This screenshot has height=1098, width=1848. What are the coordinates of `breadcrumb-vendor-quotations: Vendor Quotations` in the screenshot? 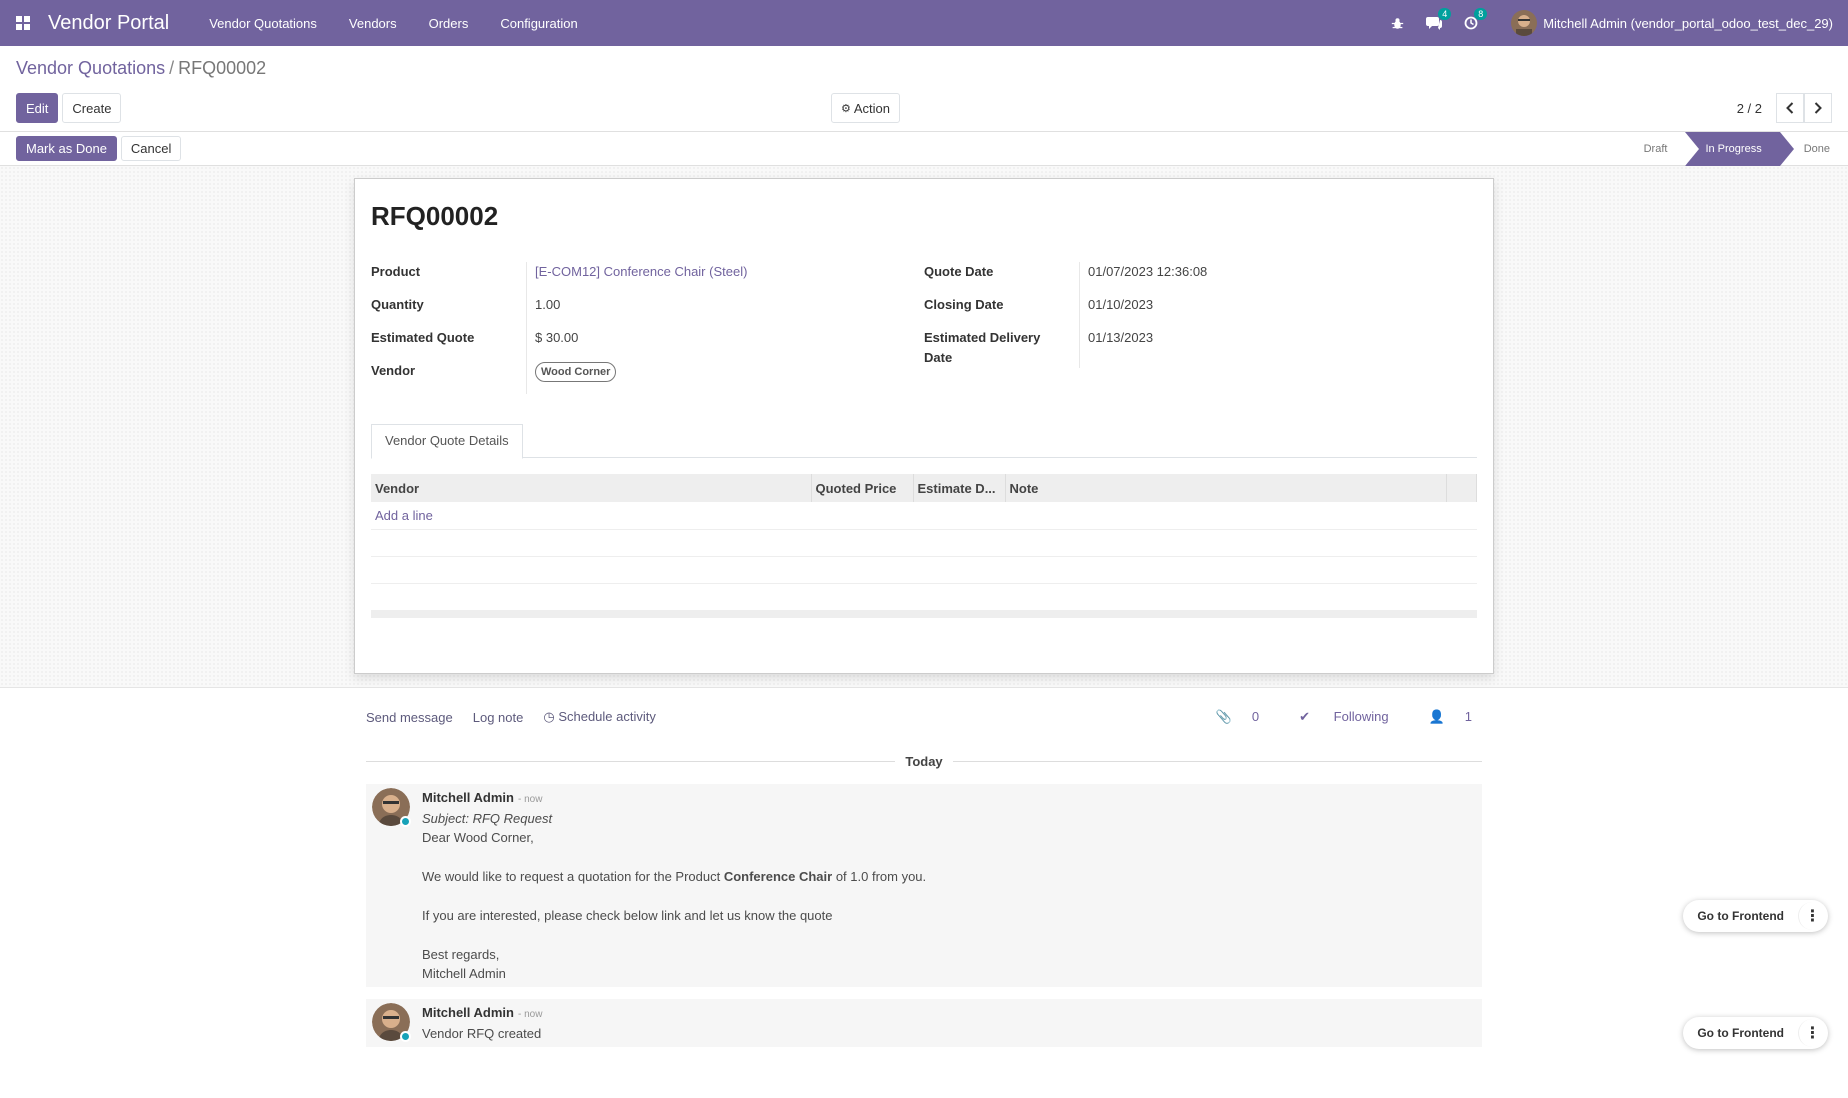 It's located at (90, 68).